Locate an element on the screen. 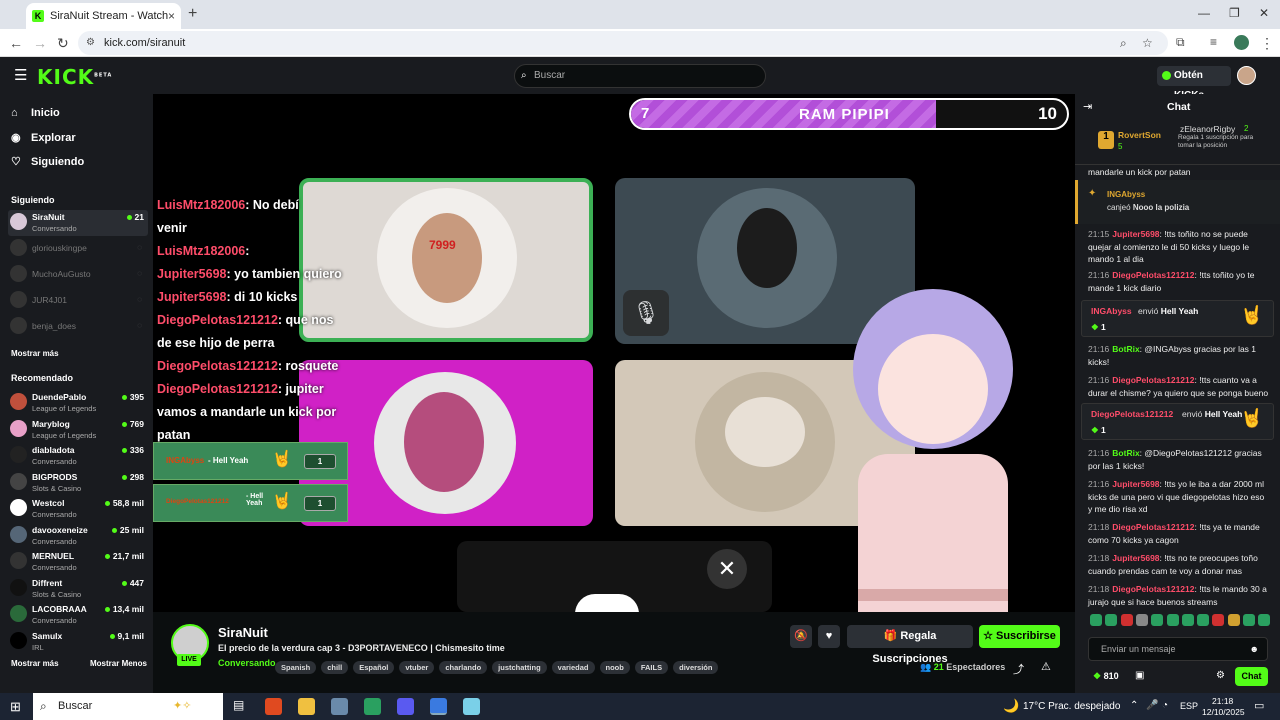 This screenshot has width=1280, height=720. recommended-channel: davooxeneize Conversando 25 mil is located at coordinates (78, 536).